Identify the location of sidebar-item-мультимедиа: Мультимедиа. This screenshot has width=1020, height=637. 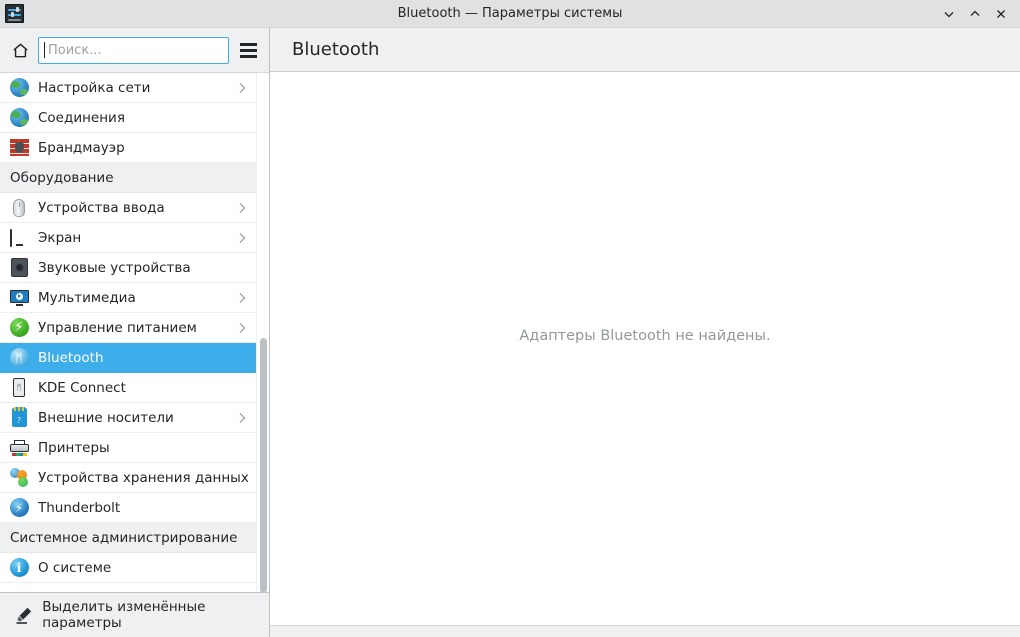
(128, 298).